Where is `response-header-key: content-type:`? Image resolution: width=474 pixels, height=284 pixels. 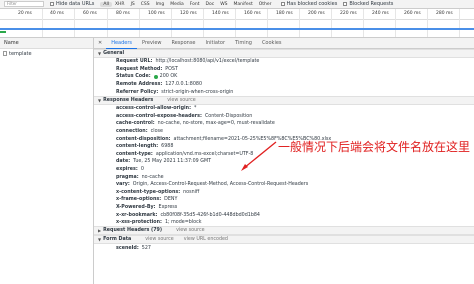
response-header-key: content-type: is located at coordinates (134, 154).